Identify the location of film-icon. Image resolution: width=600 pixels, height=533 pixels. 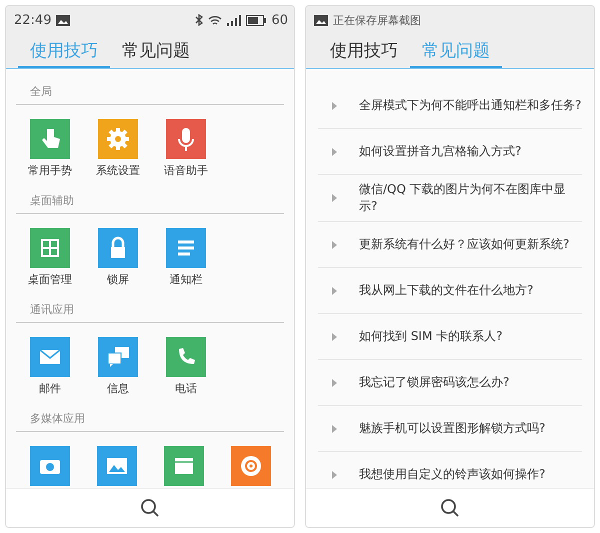
(184, 466).